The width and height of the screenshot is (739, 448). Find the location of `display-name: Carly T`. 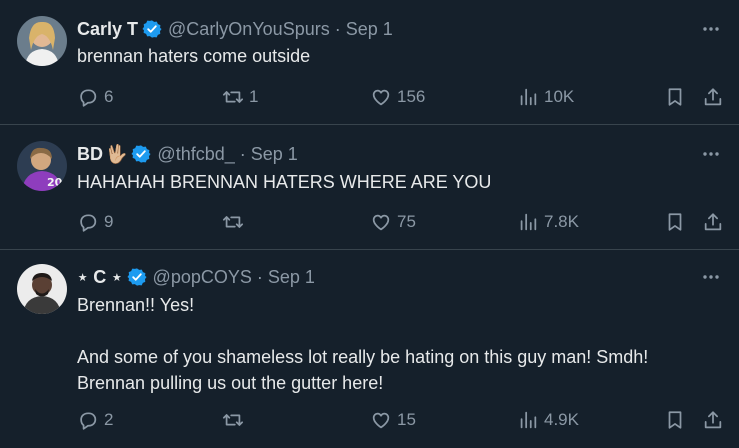

display-name: Carly T is located at coordinates (107, 29).